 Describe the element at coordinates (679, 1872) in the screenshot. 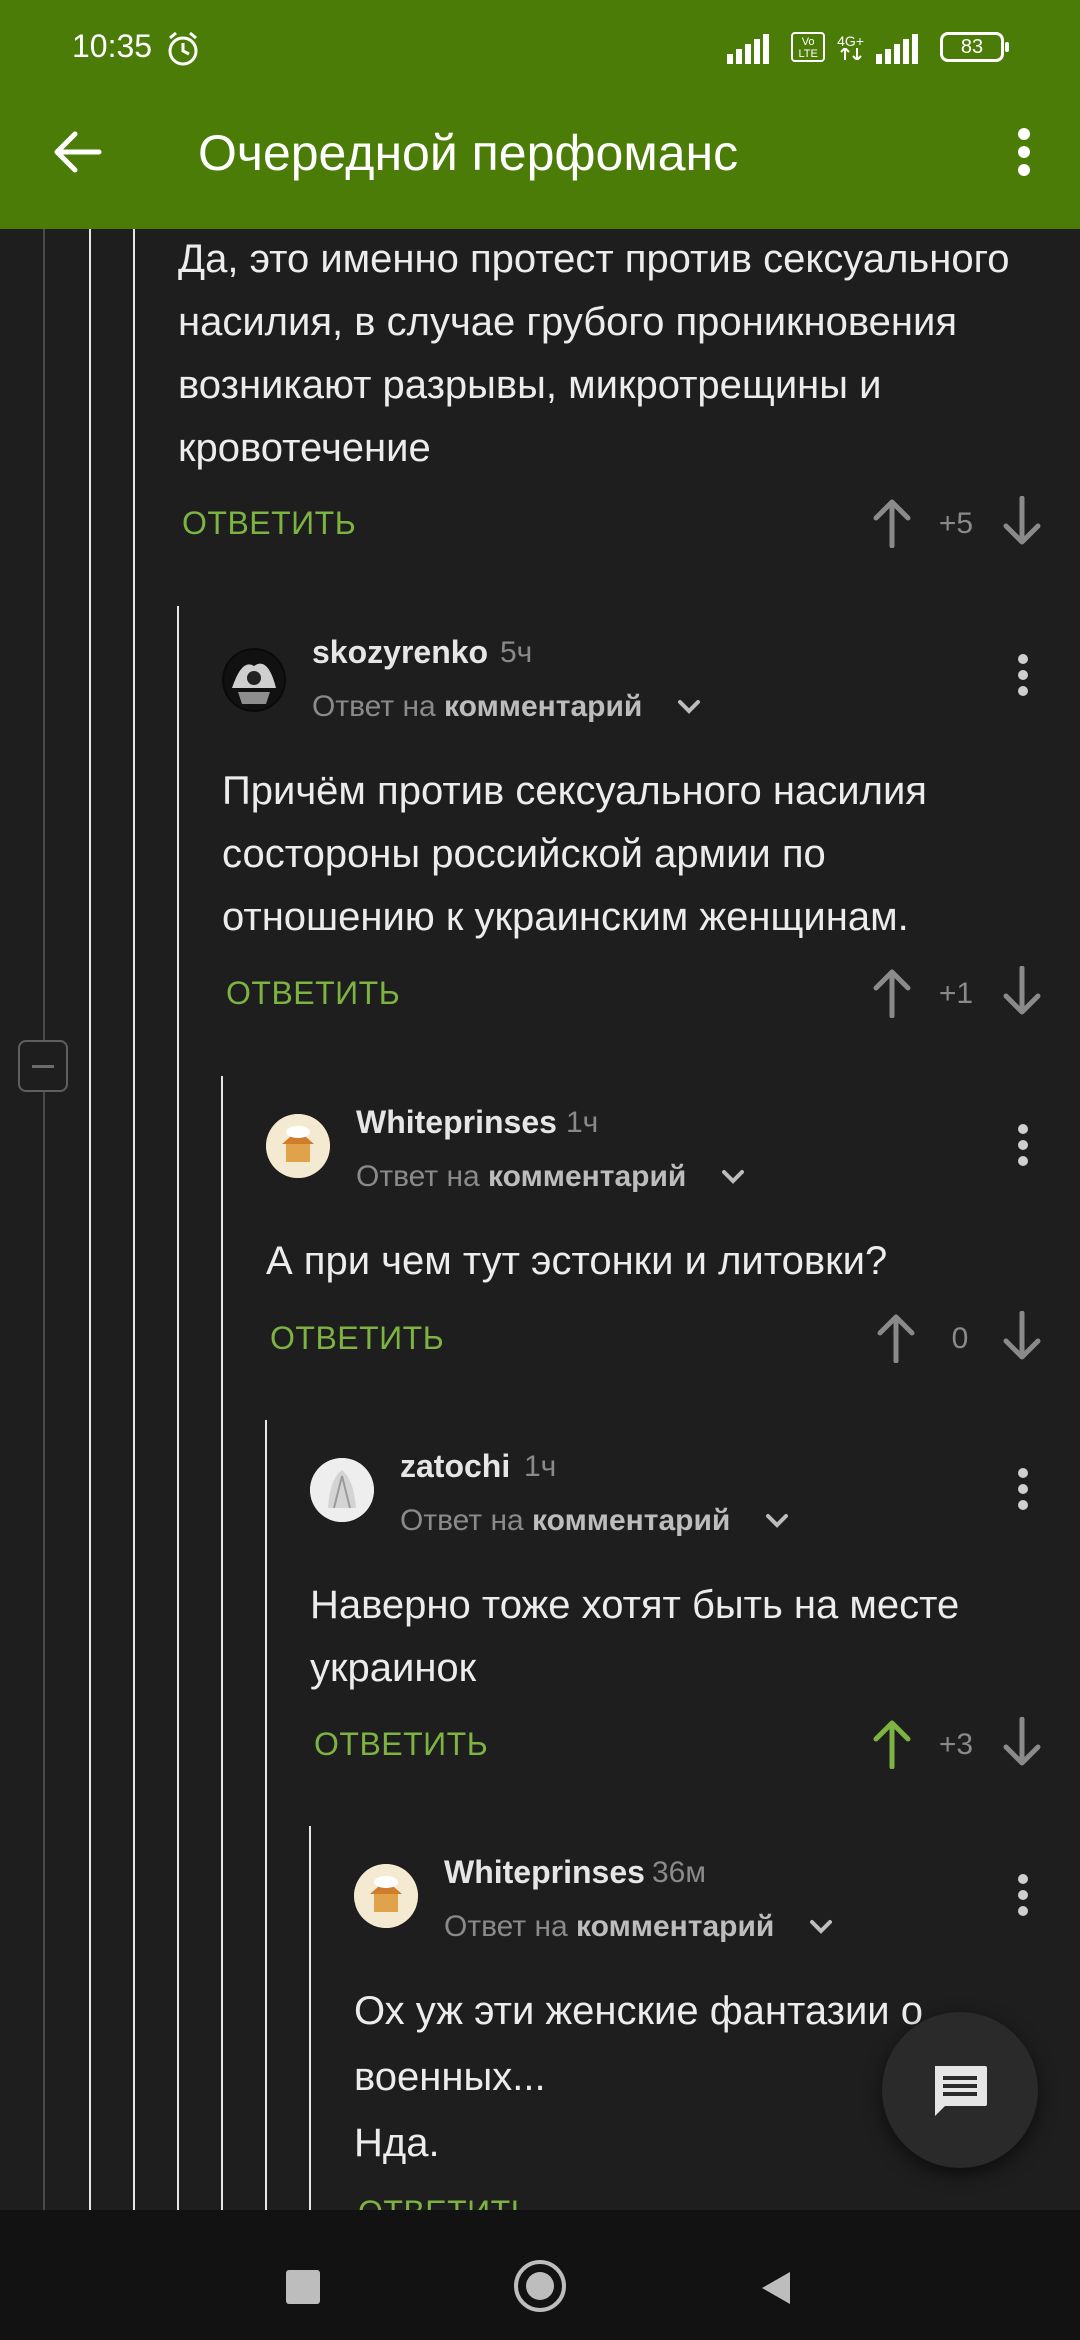

I see `comment-time: 36м` at that location.